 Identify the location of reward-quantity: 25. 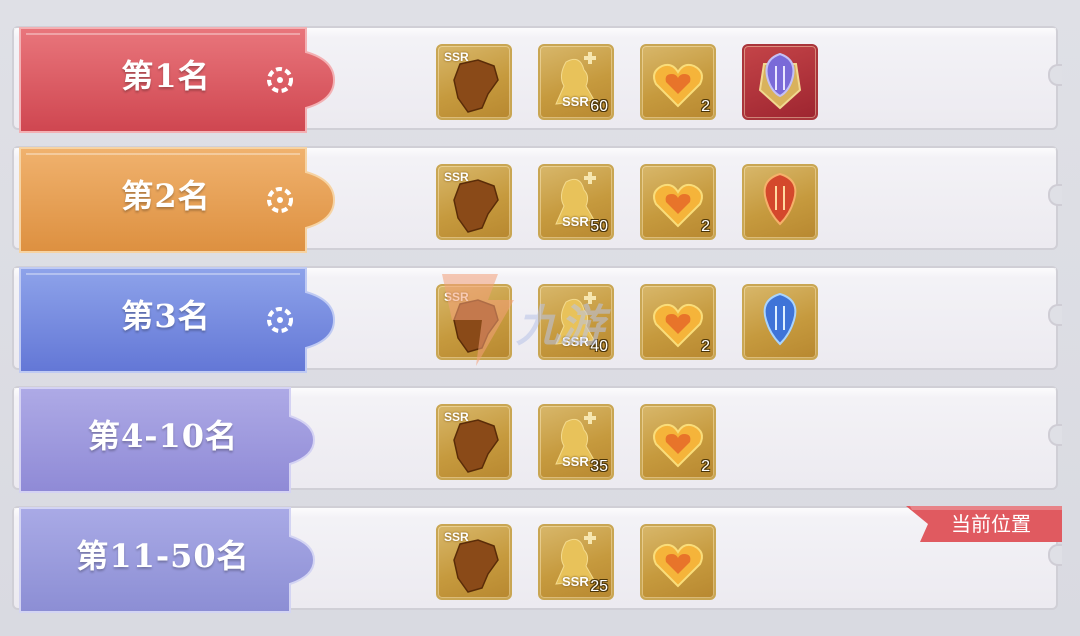
(599, 586).